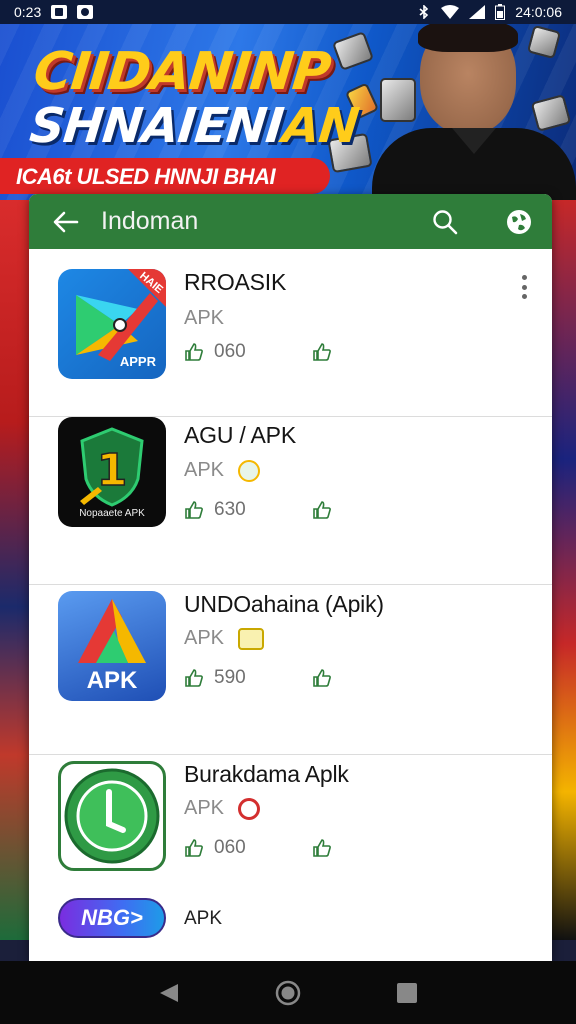  What do you see at coordinates (112, 324) in the screenshot?
I see `app-icon-rroasik: HAIE APPR` at bounding box center [112, 324].